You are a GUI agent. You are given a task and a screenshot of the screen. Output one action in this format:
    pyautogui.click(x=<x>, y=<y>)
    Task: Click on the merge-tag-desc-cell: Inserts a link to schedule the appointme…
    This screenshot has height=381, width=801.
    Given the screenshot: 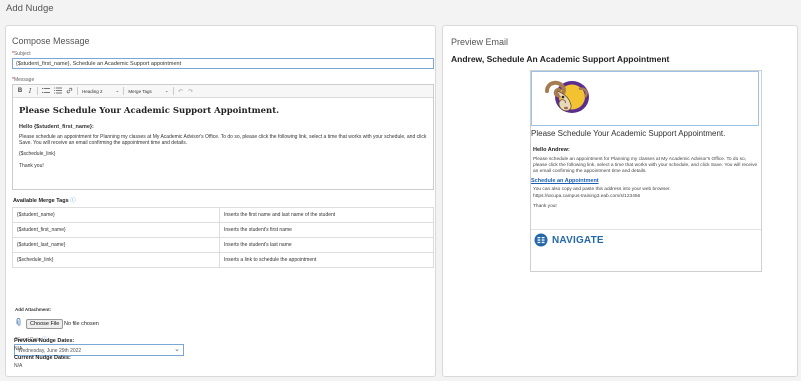 What is the action you would take?
    pyautogui.click(x=326, y=260)
    